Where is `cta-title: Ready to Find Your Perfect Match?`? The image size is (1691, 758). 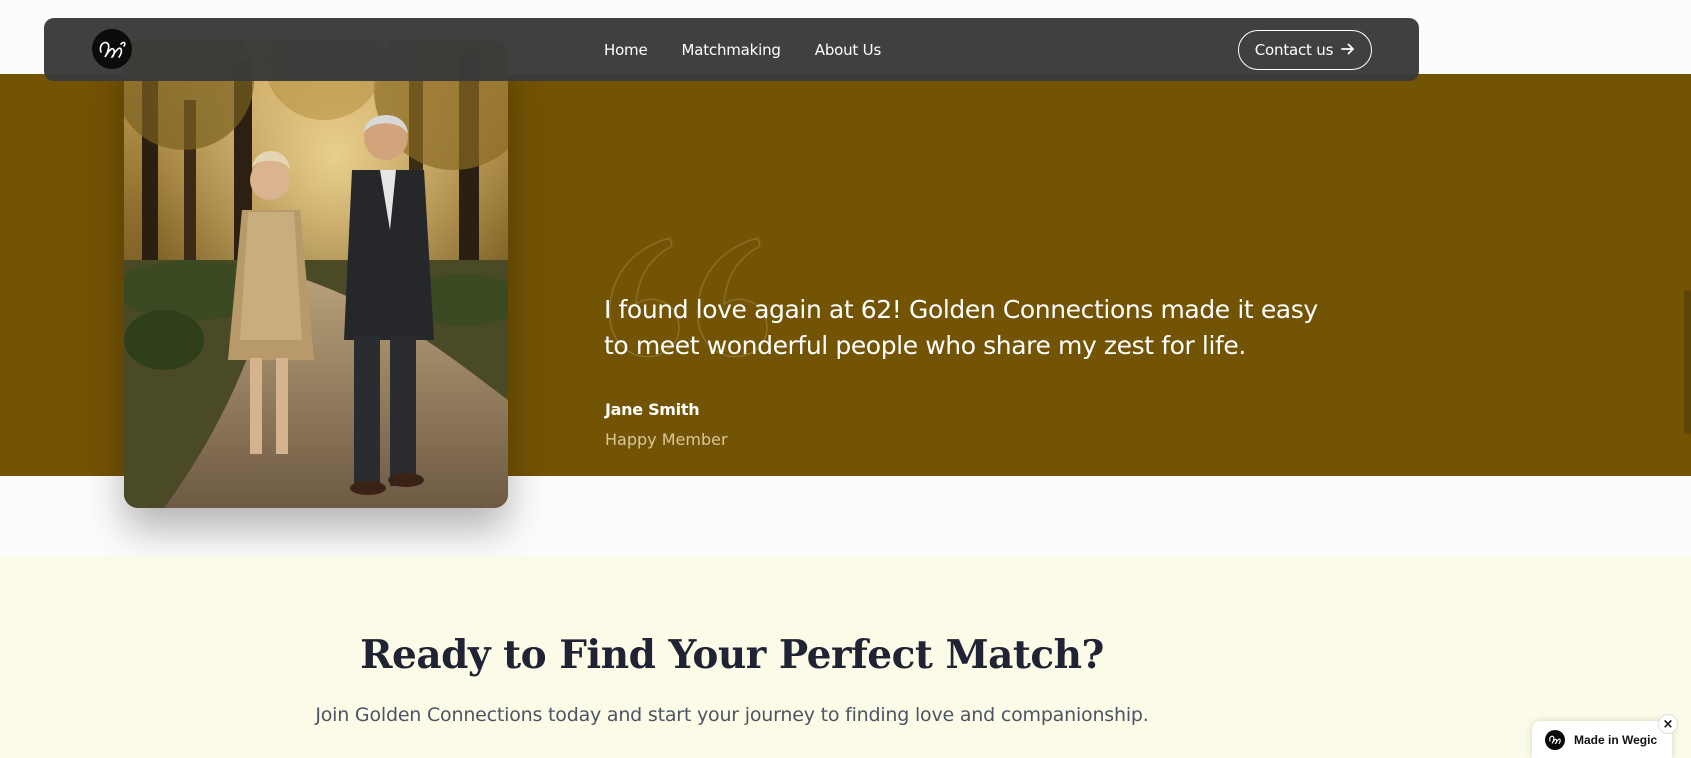
cta-title: Ready to Find Your Perfect Match? is located at coordinates (732, 655).